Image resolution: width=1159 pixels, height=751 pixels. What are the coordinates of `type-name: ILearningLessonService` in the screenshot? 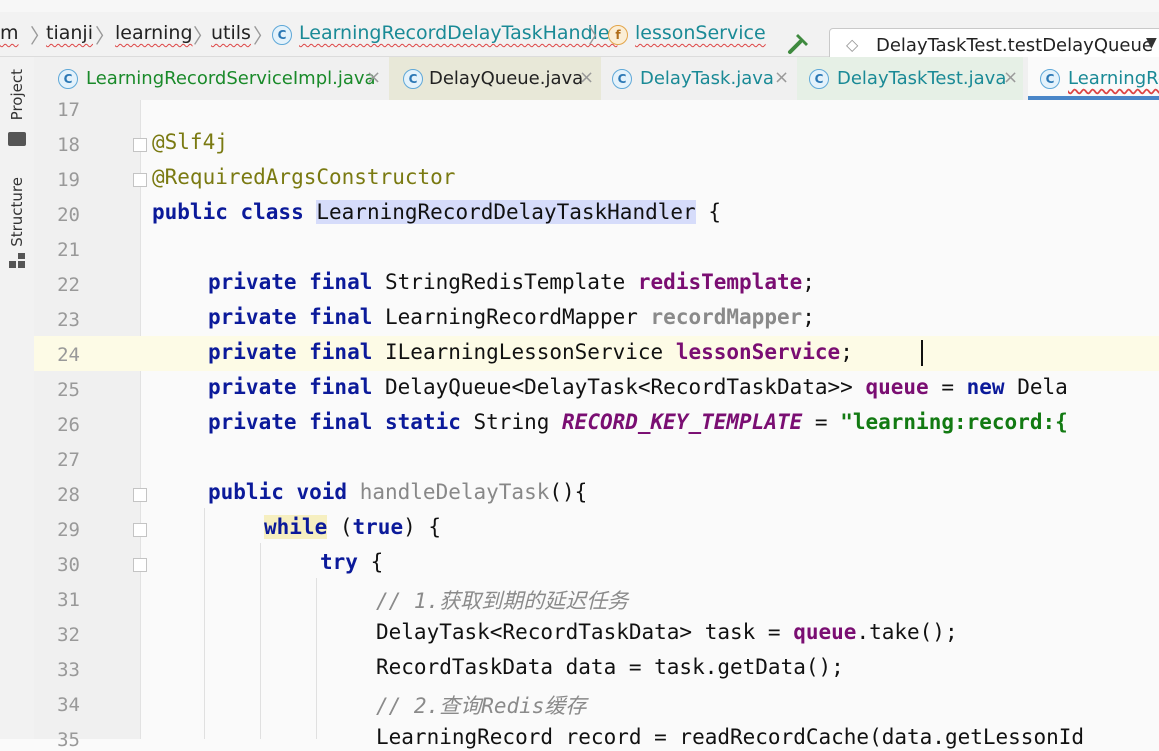 It's located at (530, 352).